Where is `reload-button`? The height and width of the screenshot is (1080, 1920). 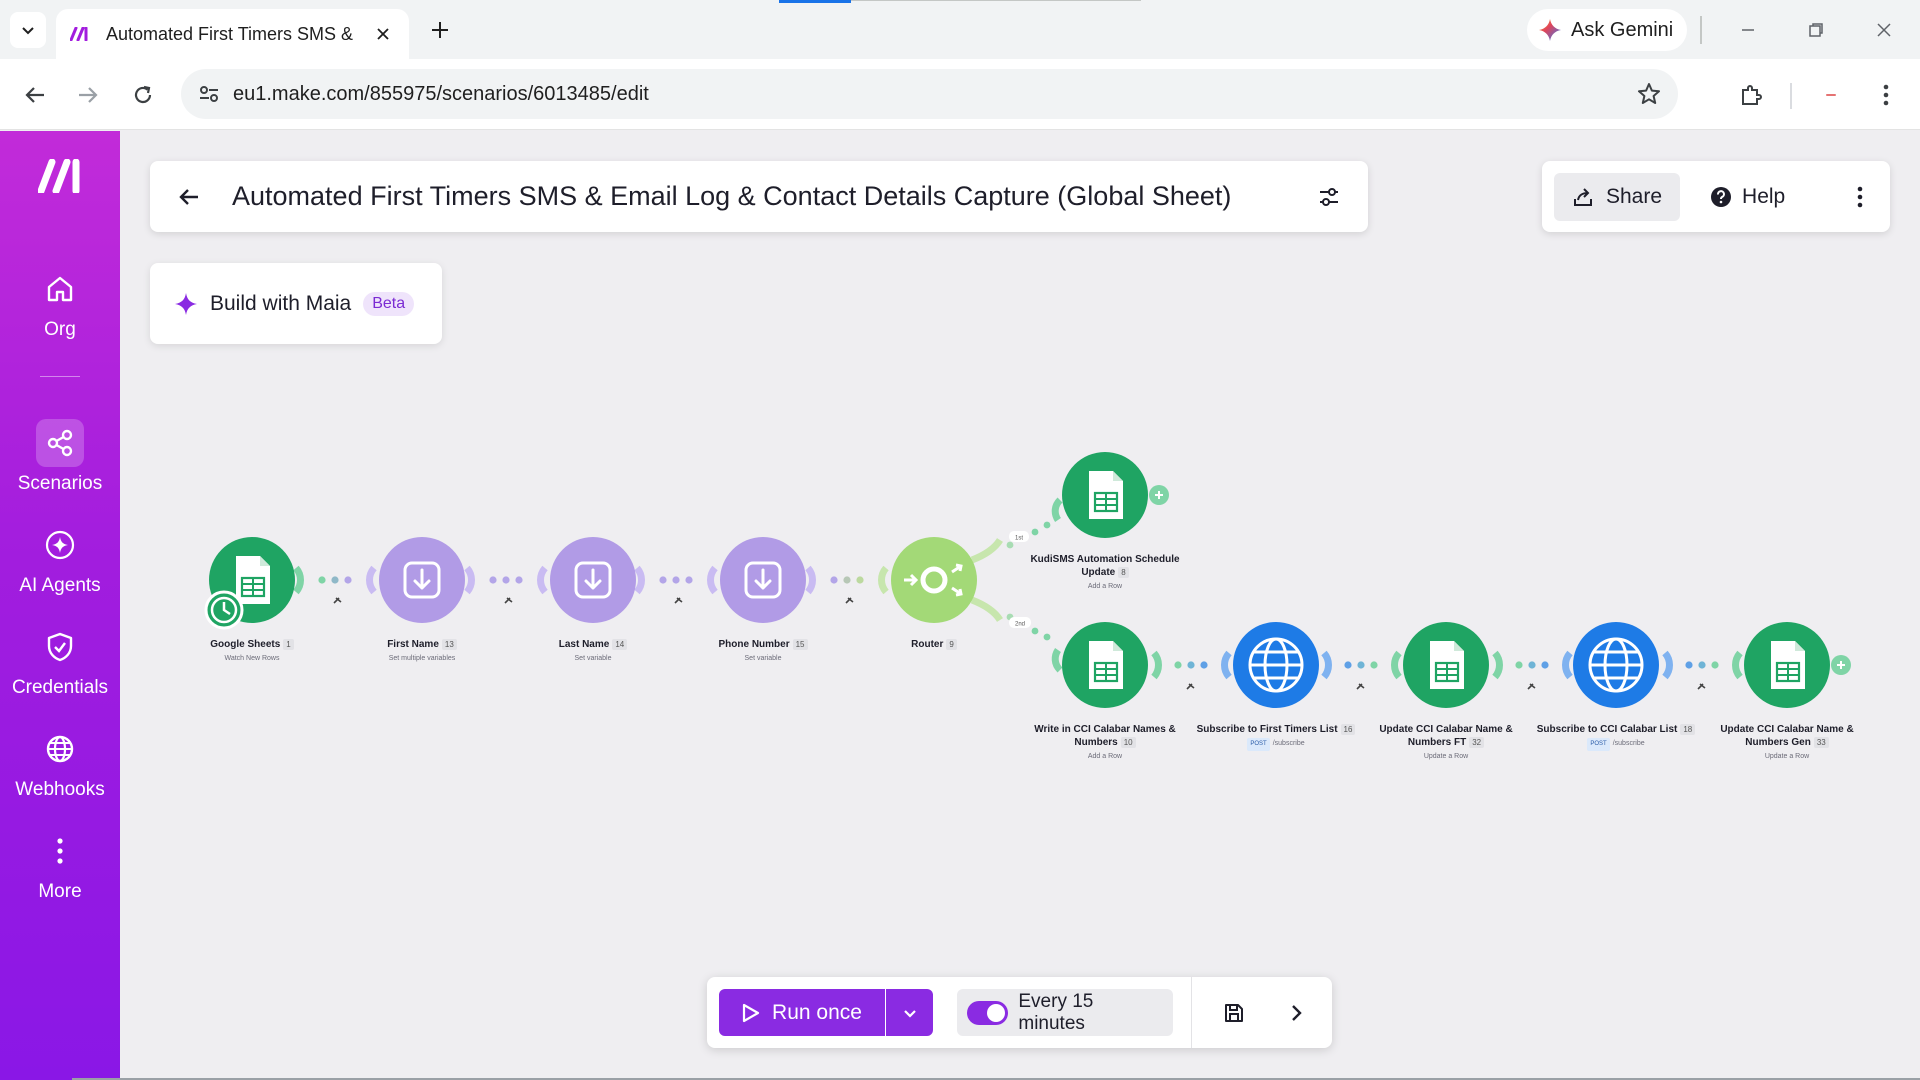 reload-button is located at coordinates (143, 95).